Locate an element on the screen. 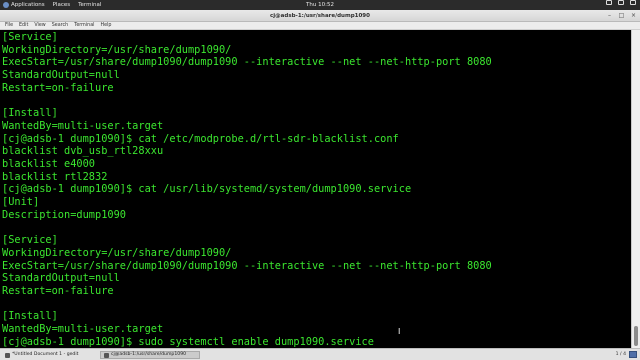 Image resolution: width=640 pixels, height=360 pixels. top-panel: Applications Places Terminal Thu 10:52 is located at coordinates (320, 5).